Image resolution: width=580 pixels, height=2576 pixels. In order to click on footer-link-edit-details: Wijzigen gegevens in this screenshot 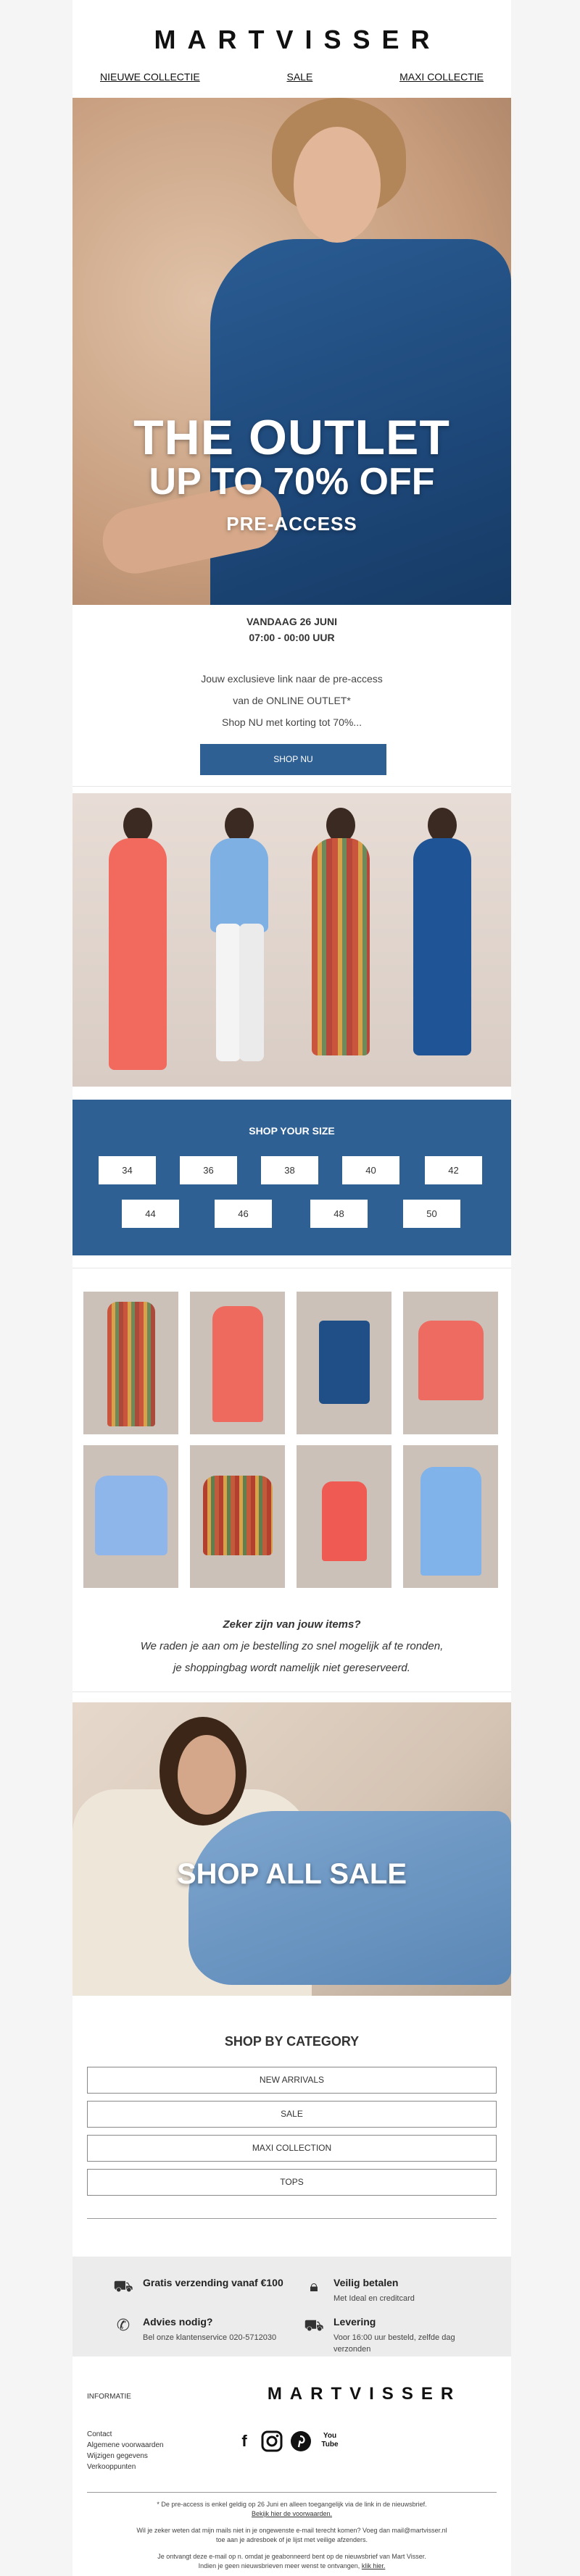, I will do `click(126, 2456)`.